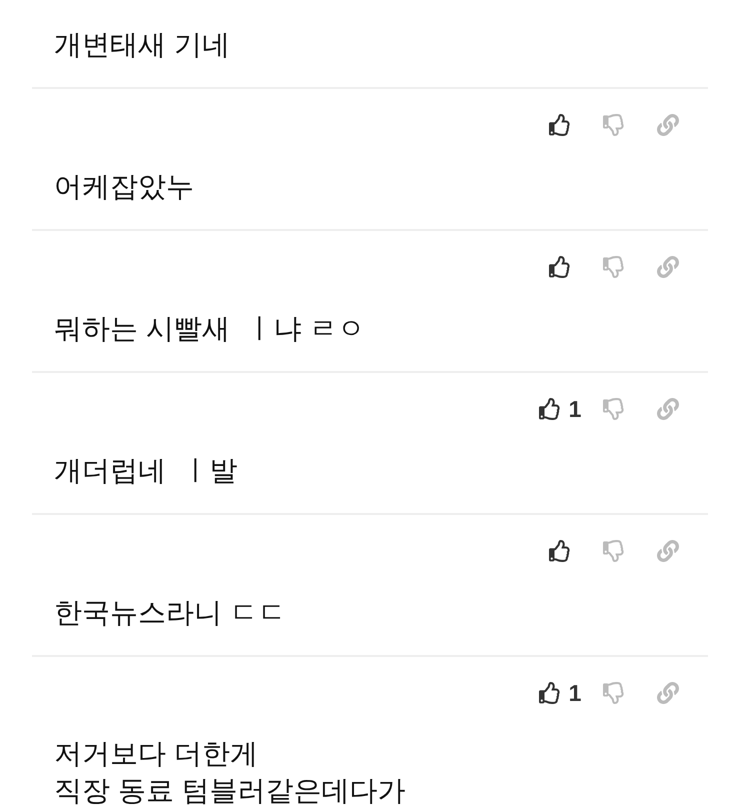 This screenshot has width=740, height=811. Describe the element at coordinates (124, 187) in the screenshot. I see `comment-text: 어케잡았누` at that location.